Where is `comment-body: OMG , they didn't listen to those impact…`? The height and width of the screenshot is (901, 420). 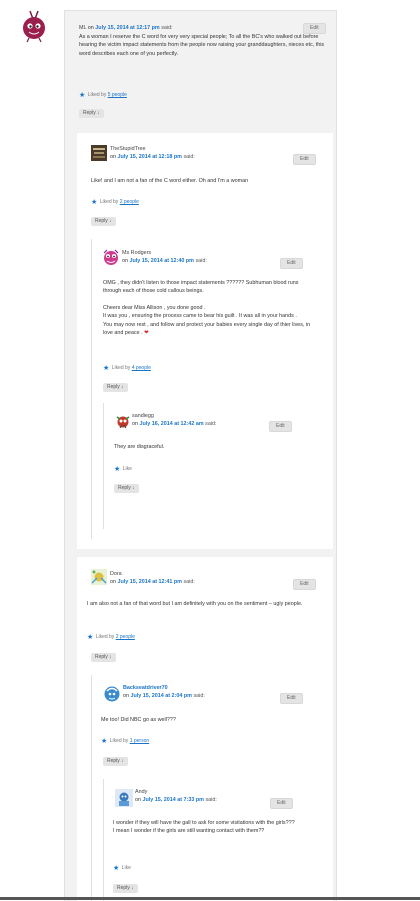 comment-body: OMG , they didn't listen to those impact… is located at coordinates (208, 308).